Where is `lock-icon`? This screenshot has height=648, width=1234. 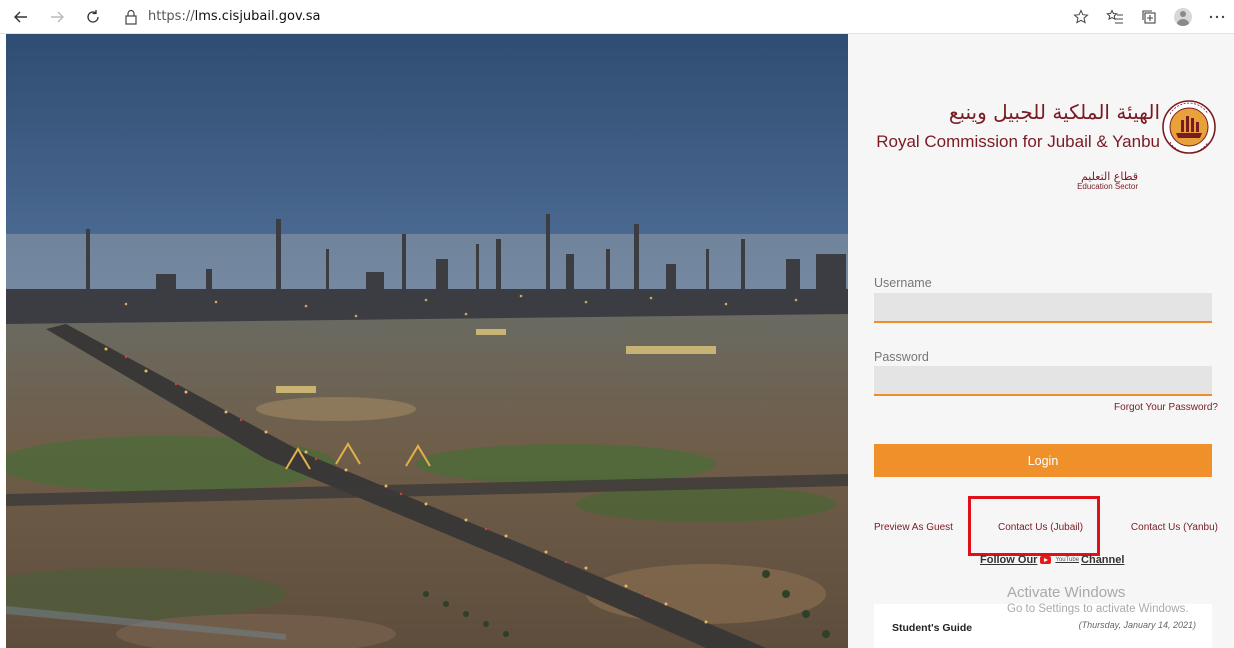
lock-icon is located at coordinates (131, 17).